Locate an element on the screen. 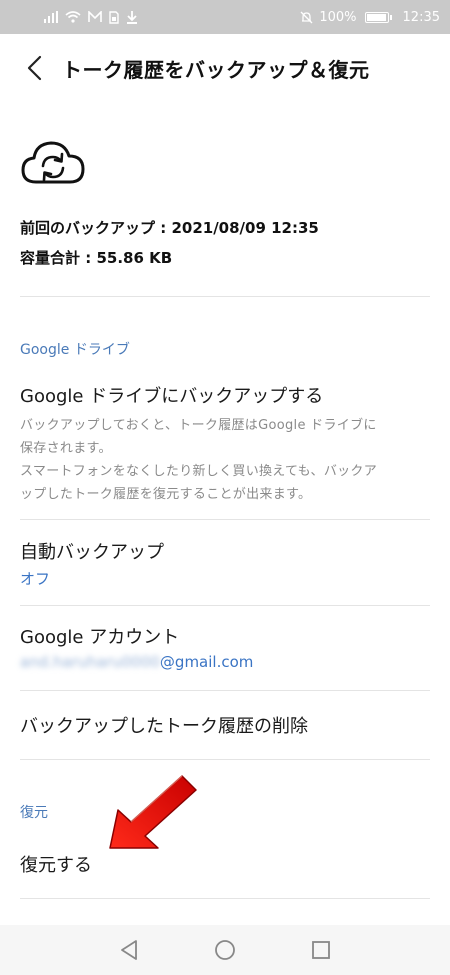 The image size is (450, 975). mail-icon is located at coordinates (95, 17).